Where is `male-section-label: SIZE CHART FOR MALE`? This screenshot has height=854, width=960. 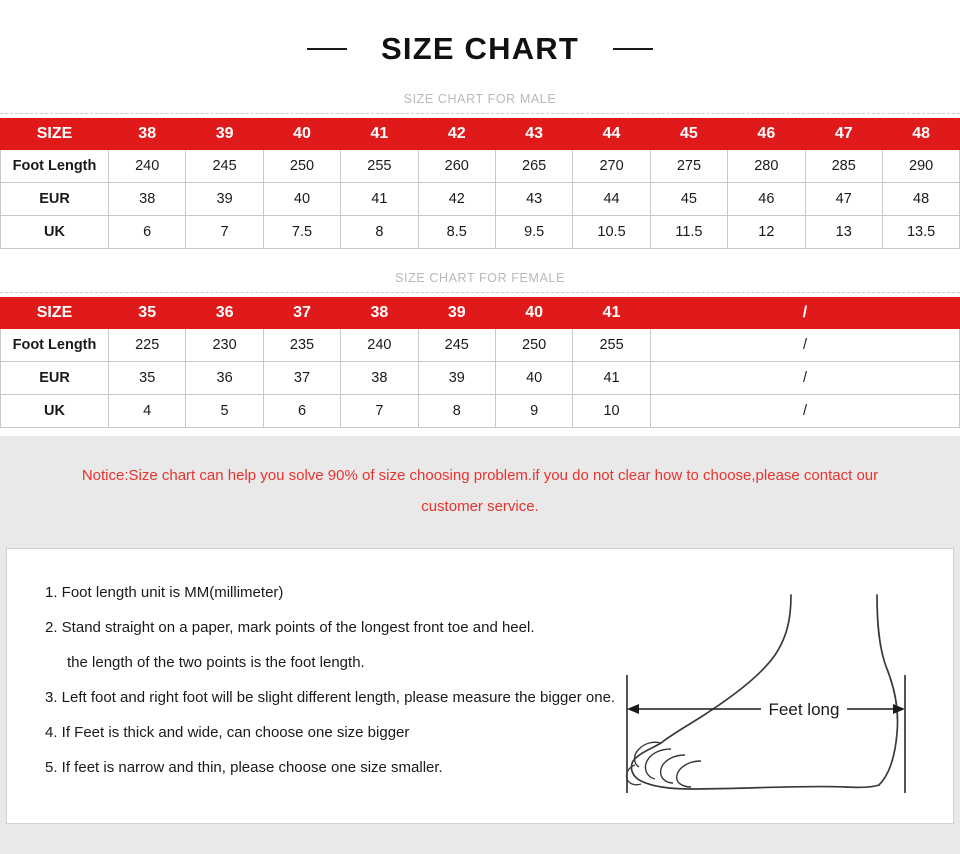
male-section-label: SIZE CHART FOR MALE is located at coordinates (480, 99).